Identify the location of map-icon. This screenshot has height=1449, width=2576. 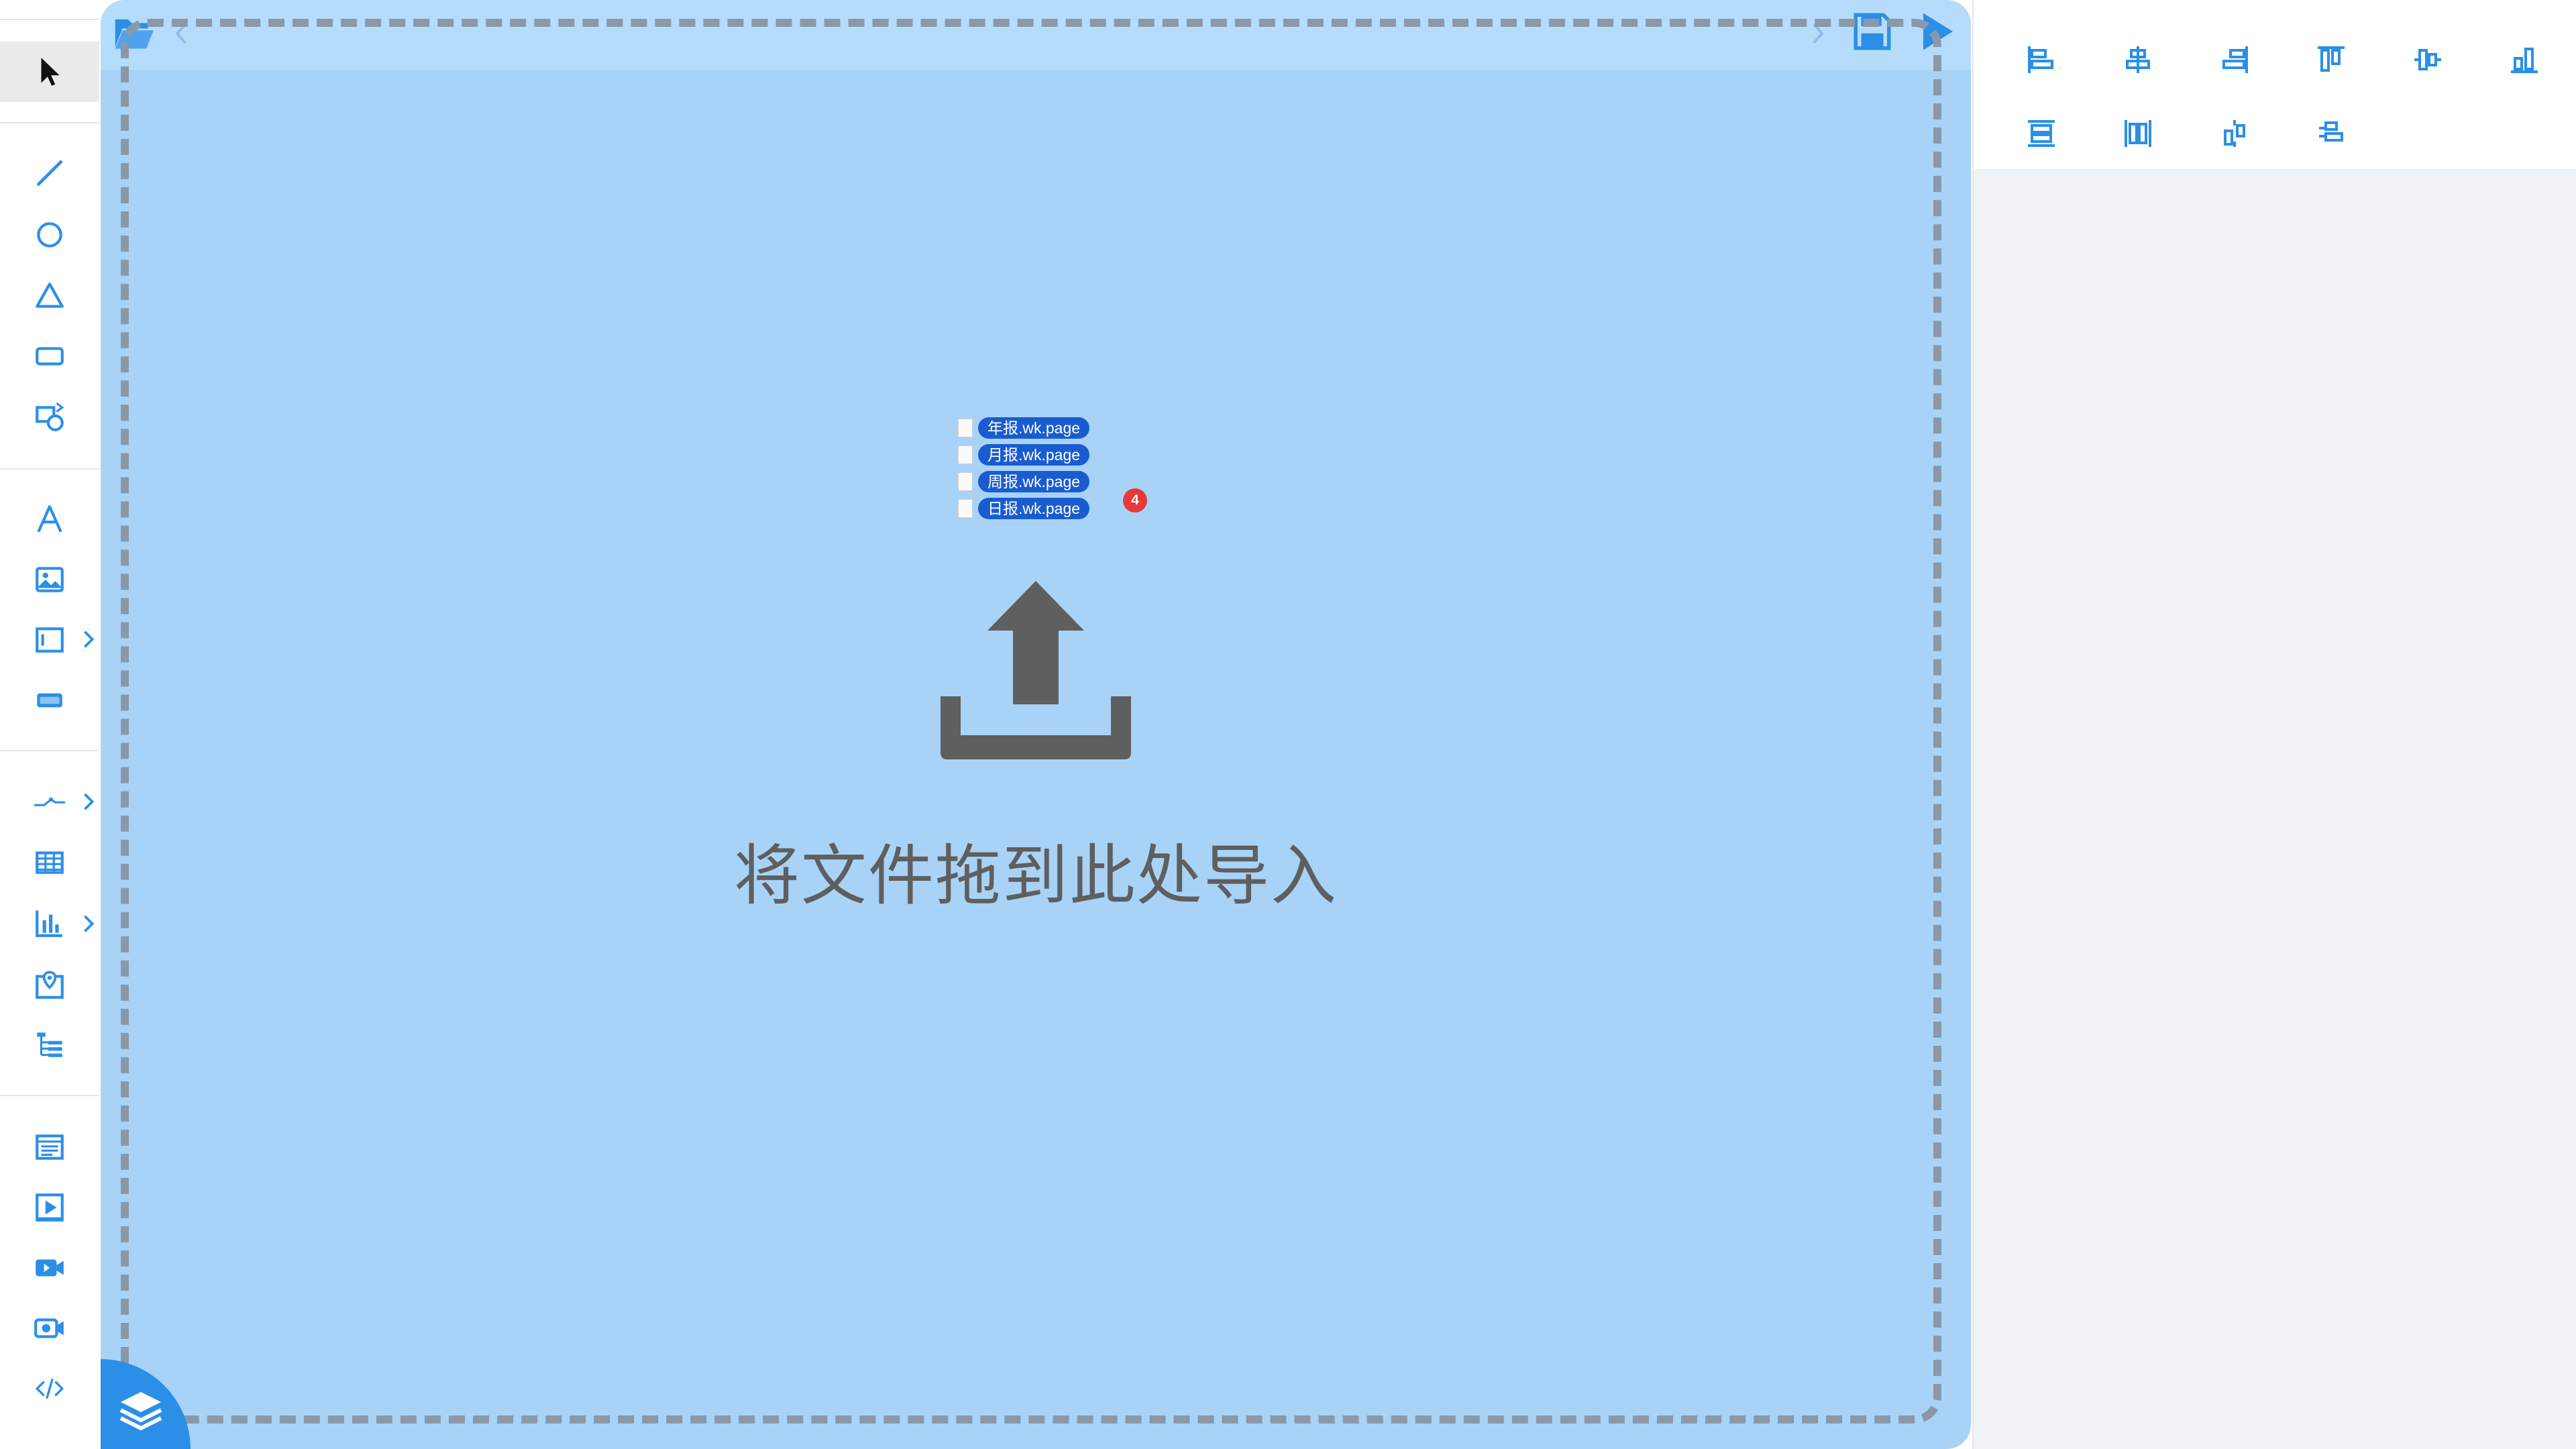
(50, 985).